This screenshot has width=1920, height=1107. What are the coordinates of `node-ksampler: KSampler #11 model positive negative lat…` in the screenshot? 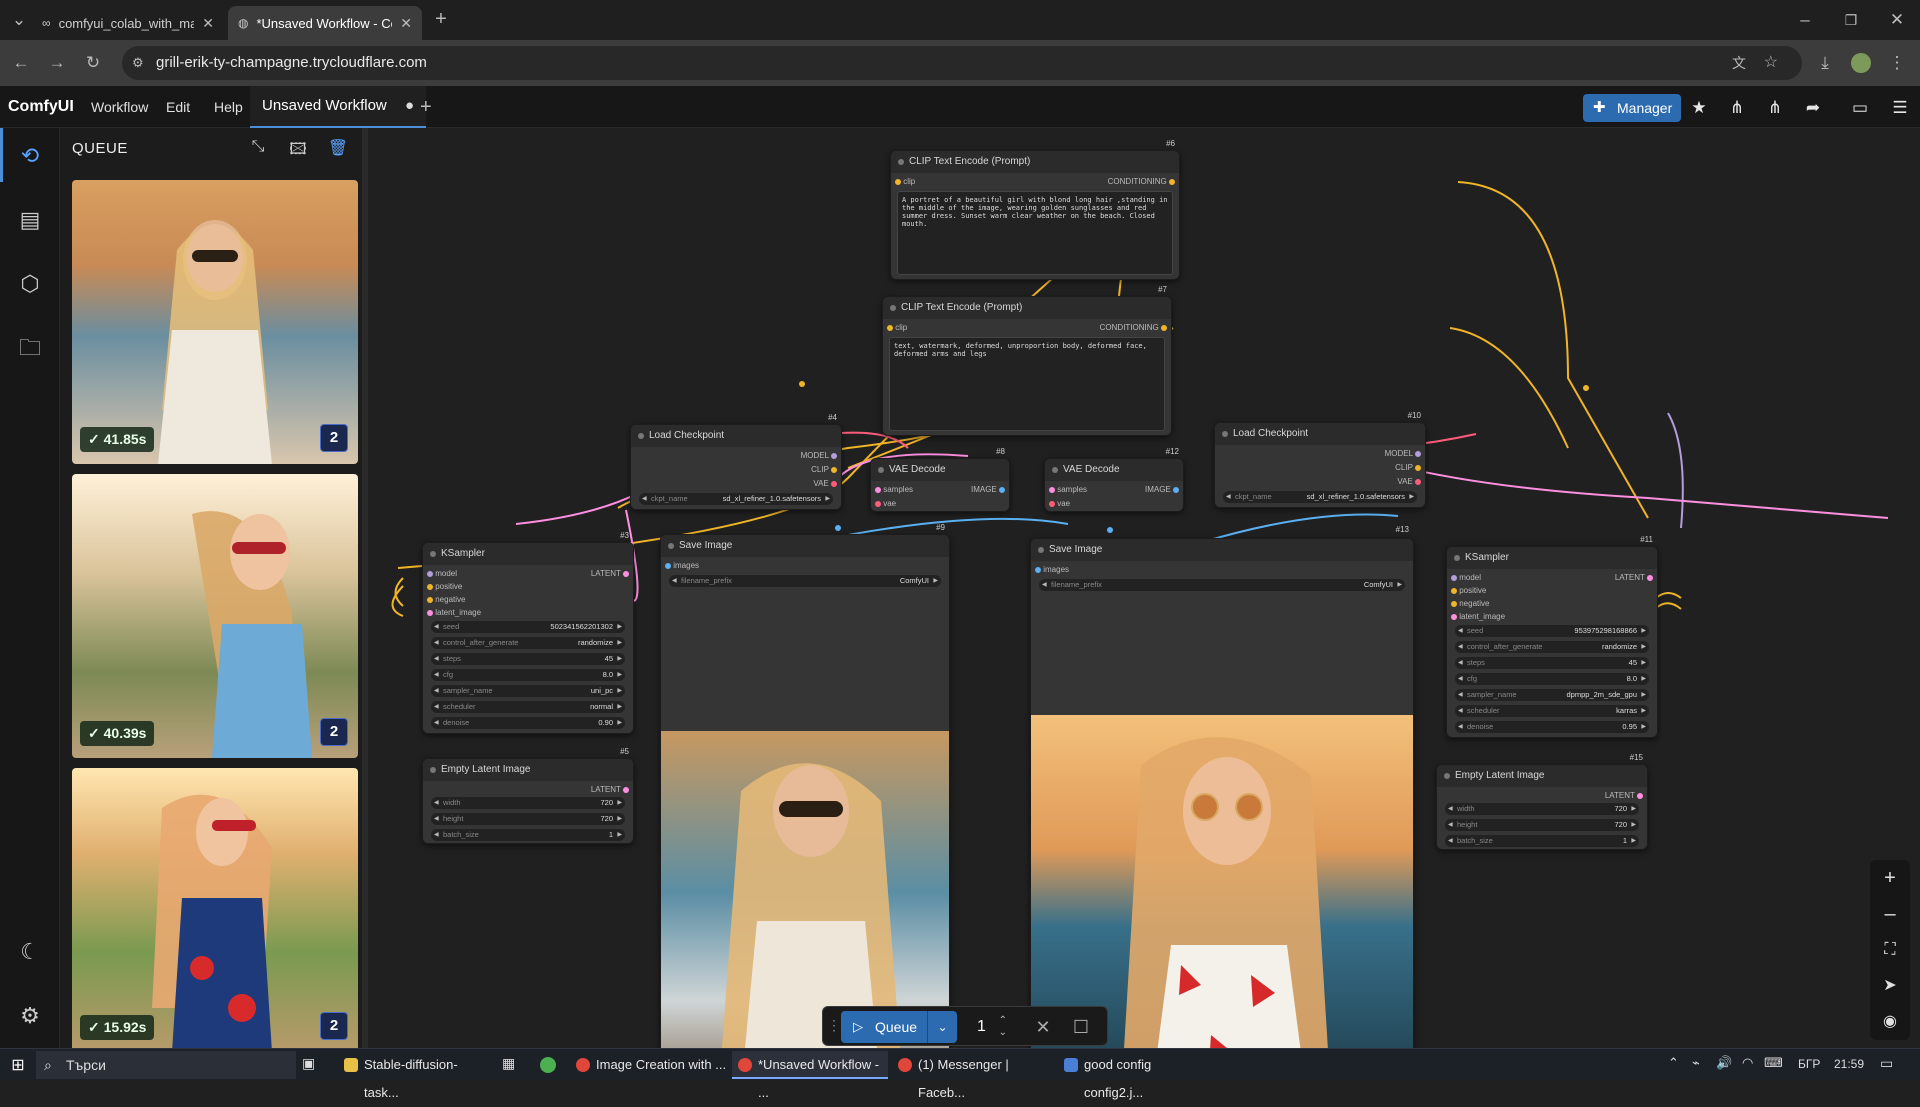 It's located at (1552, 636).